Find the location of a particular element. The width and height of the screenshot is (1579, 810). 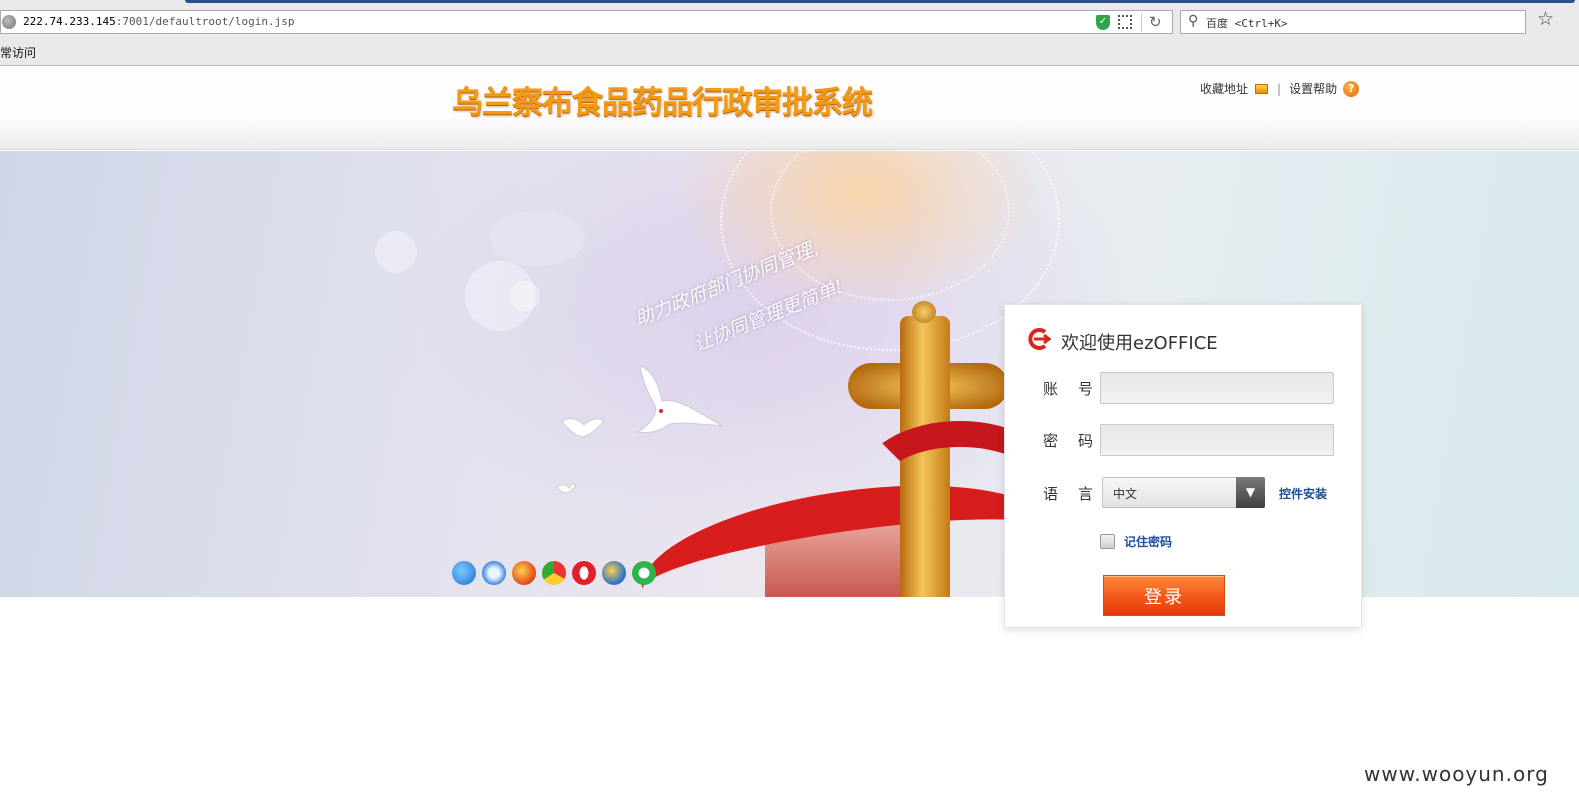

login-button: 登录 is located at coordinates (1164, 595).